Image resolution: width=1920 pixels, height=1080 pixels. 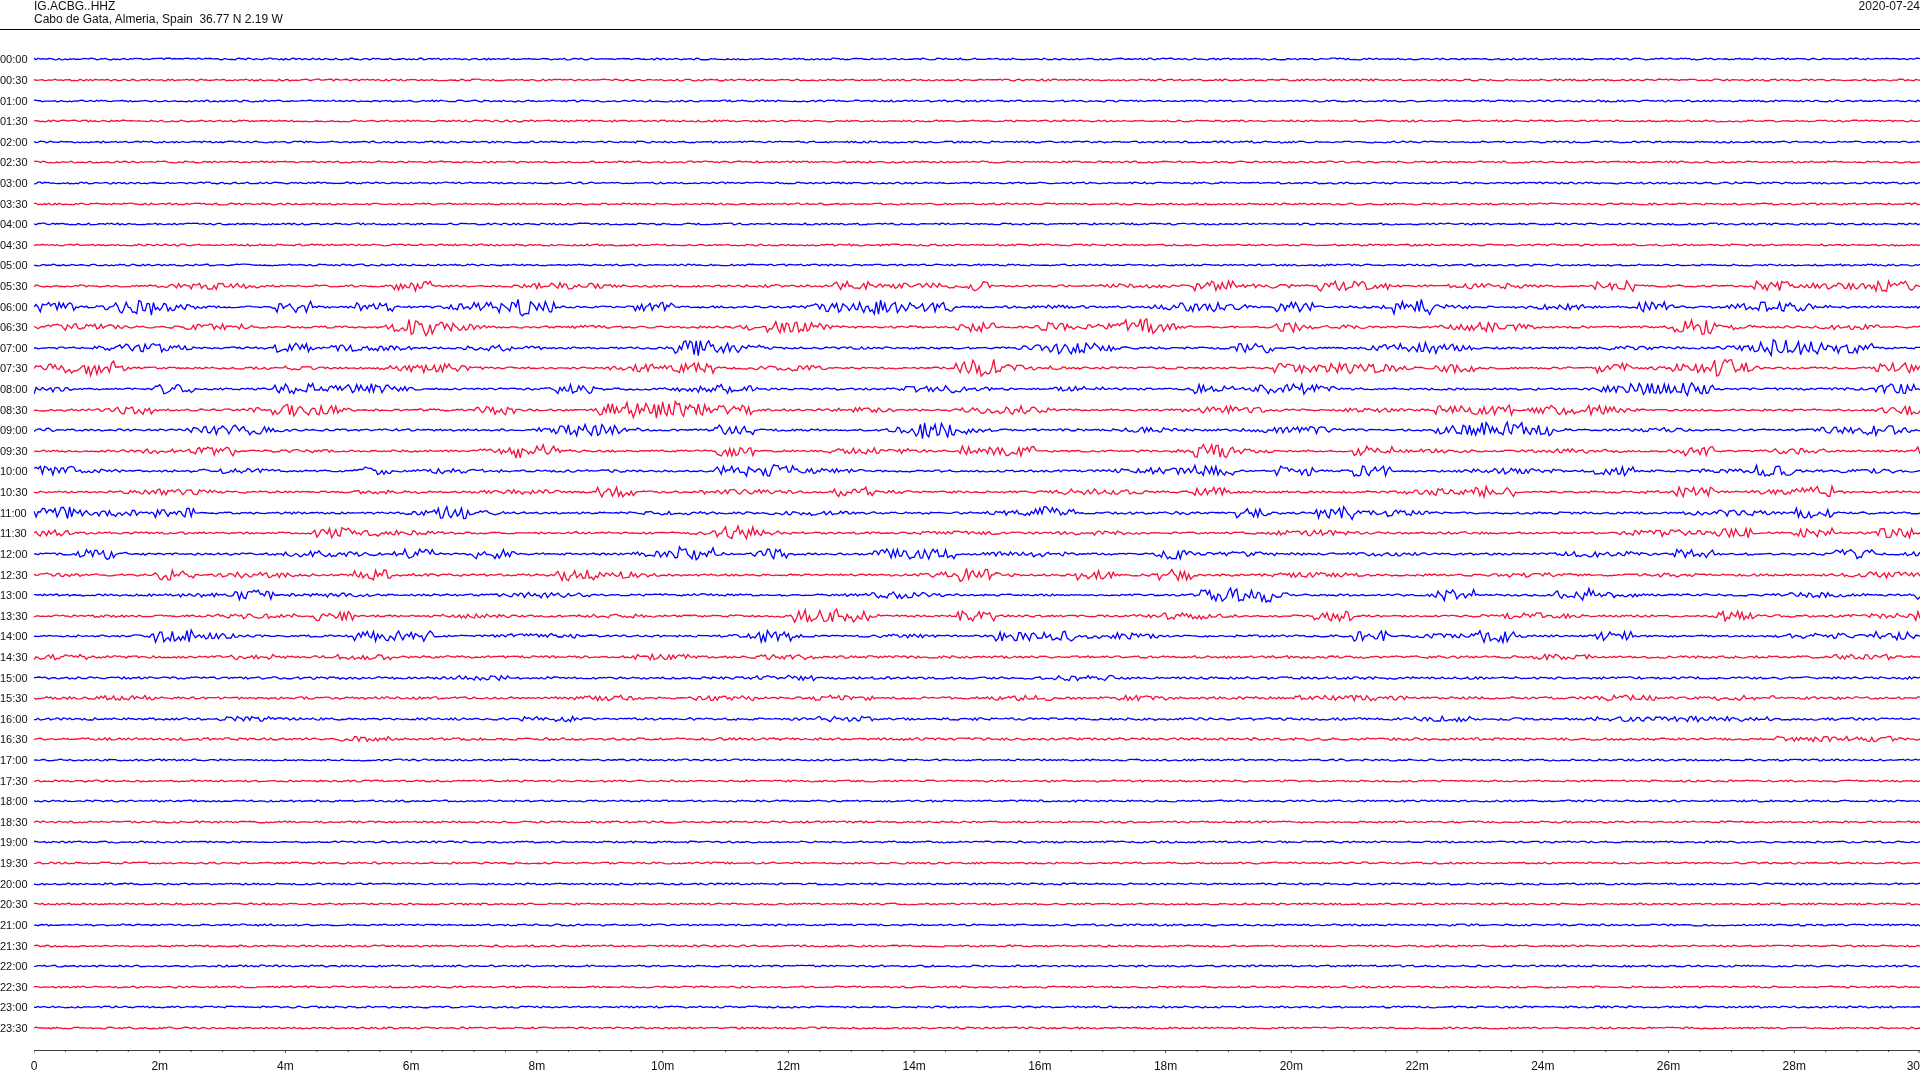 What do you see at coordinates (411, 1067) in the screenshot?
I see `tick-label: 6m` at bounding box center [411, 1067].